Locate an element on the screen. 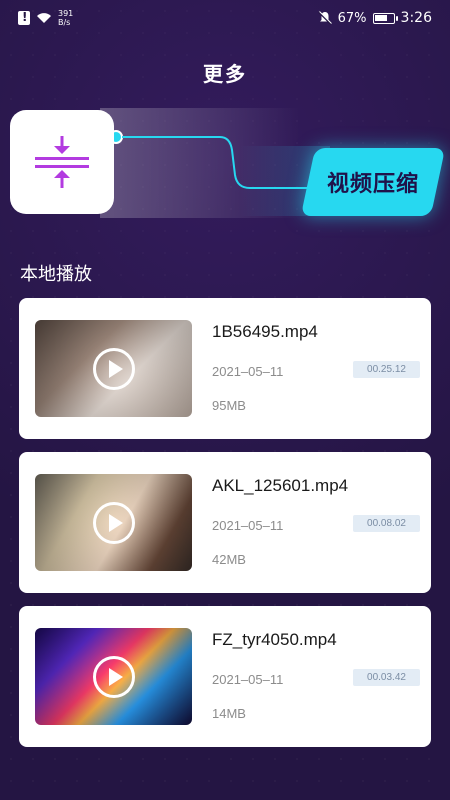 This screenshot has height=800, width=450. section-title-local-play: 本地播放 is located at coordinates (56, 274).